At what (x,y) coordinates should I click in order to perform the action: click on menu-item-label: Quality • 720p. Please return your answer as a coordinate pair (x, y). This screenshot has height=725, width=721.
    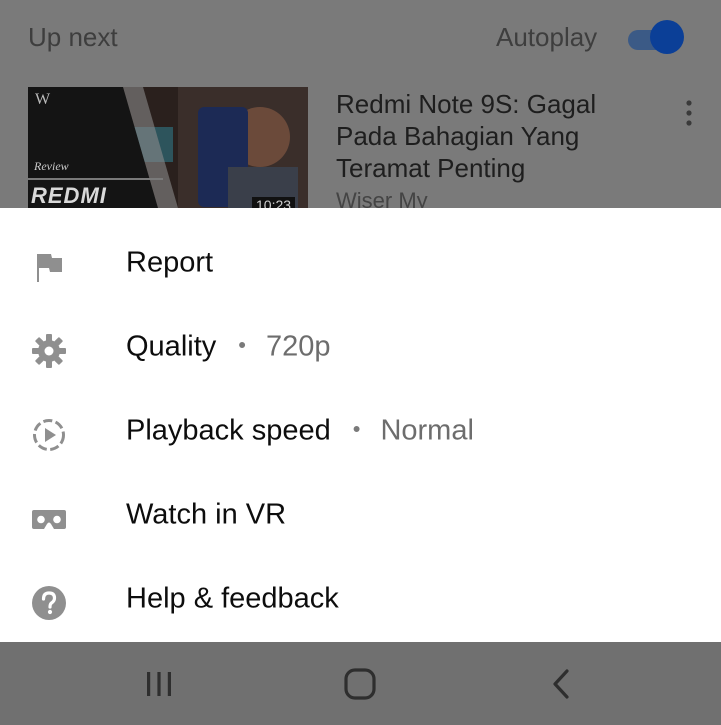
    Looking at the image, I should click on (228, 347).